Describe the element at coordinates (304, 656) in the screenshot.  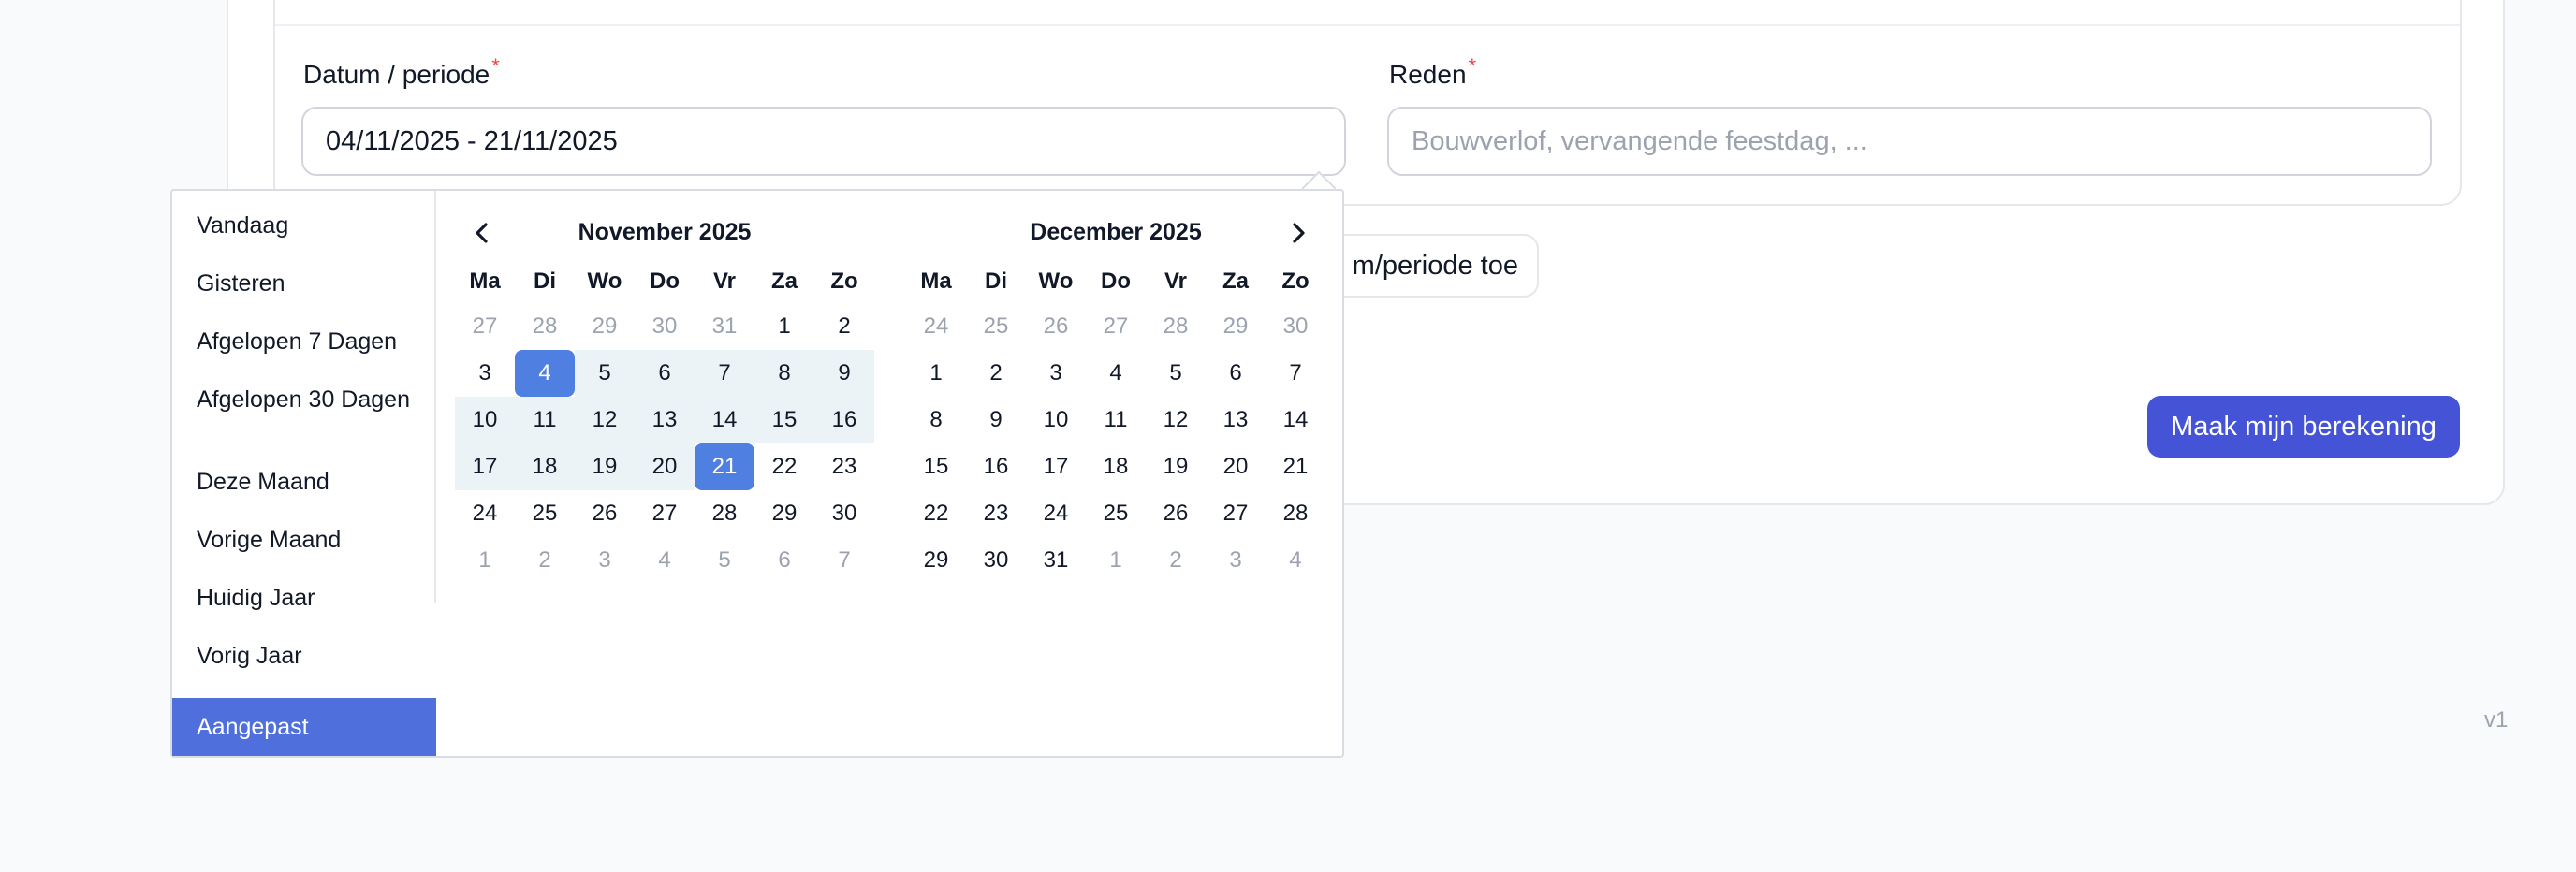
I see `preset-range-item: Vorig Jaar` at that location.